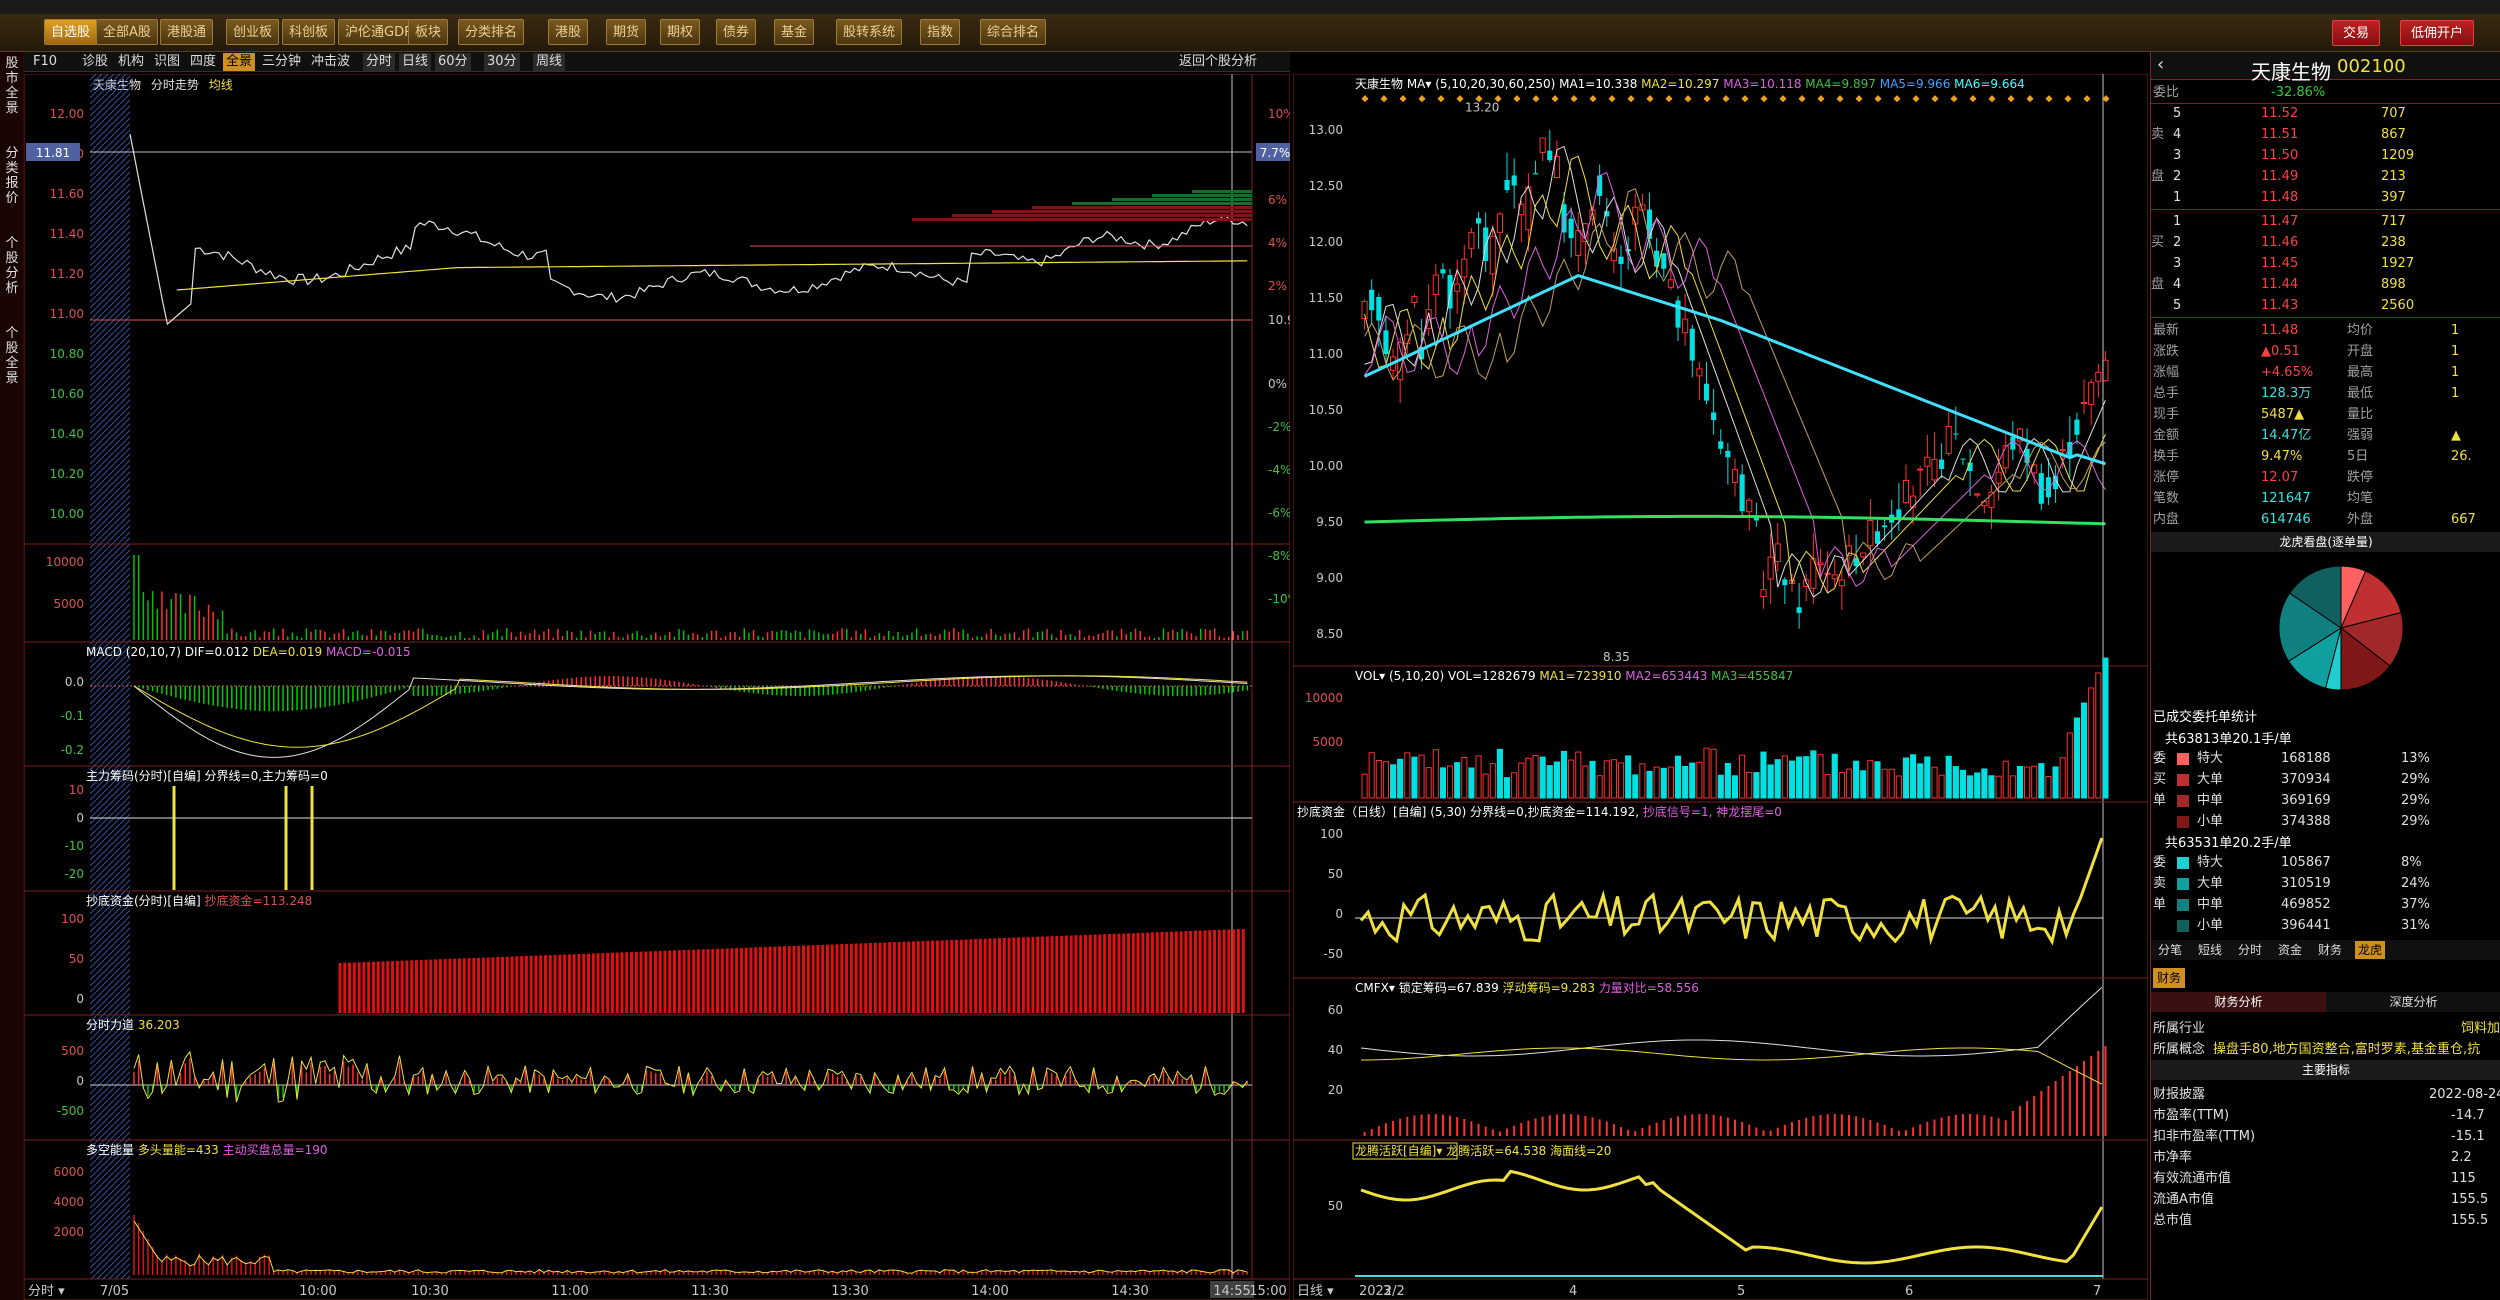  I want to click on toolbar-btn-10: 期权, so click(680, 32).